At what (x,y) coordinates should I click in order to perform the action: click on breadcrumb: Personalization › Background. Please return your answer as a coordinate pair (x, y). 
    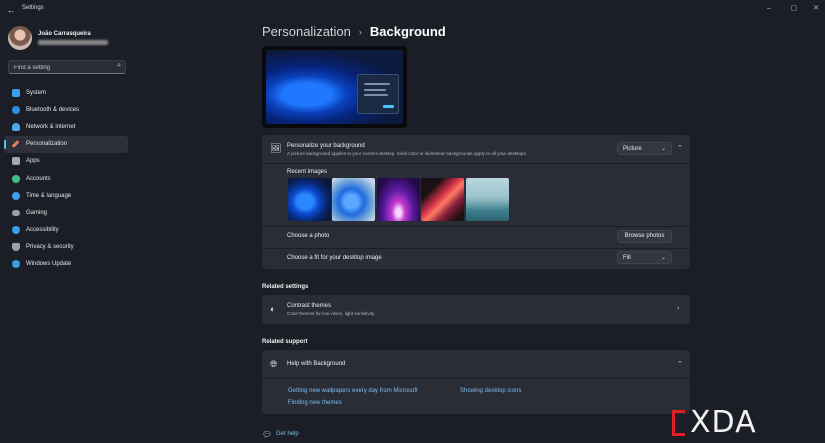
    Looking at the image, I should click on (354, 31).